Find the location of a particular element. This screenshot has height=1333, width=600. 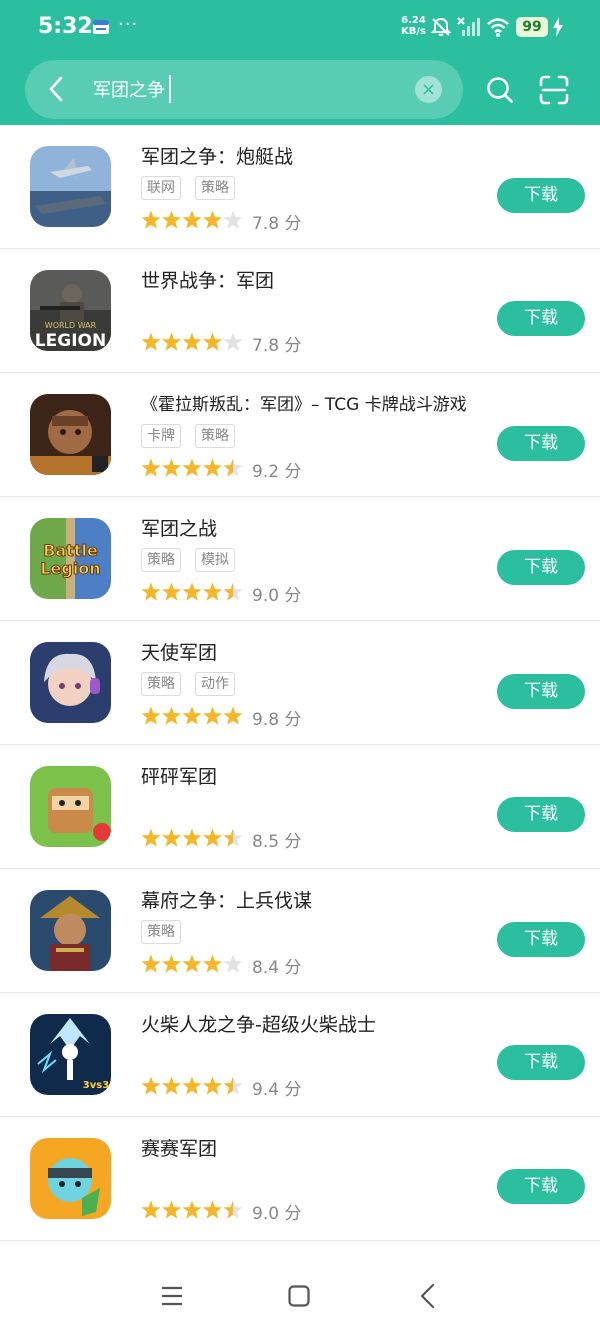

app-row: 天使军团 策略 动作 9.8 分 下载 is located at coordinates (300, 683).